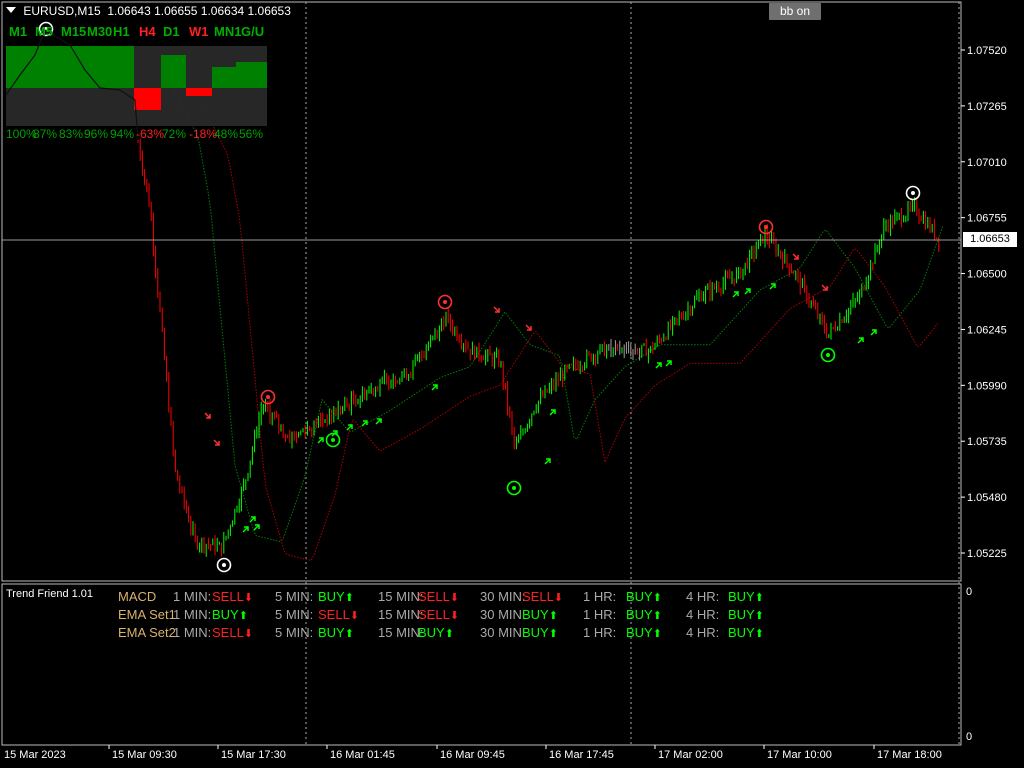 The image size is (1024, 768). Describe the element at coordinates (171, 31) in the screenshot. I see `timeframe-label-d1: D1` at that location.